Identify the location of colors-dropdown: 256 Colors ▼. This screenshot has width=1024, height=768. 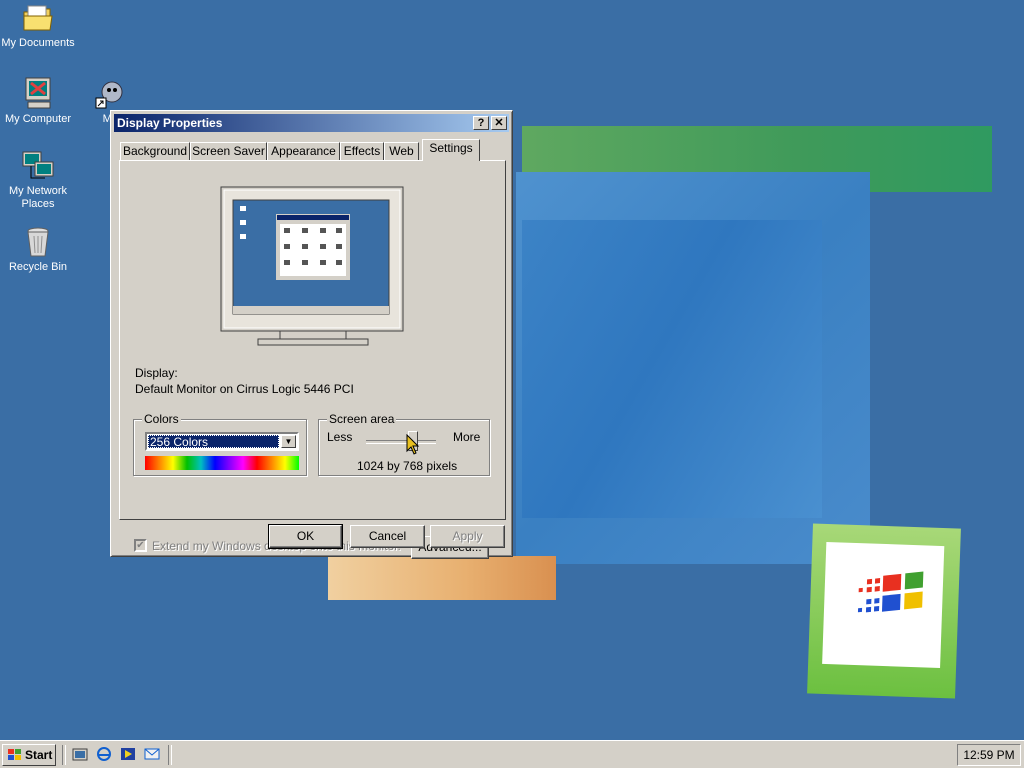
(222, 441).